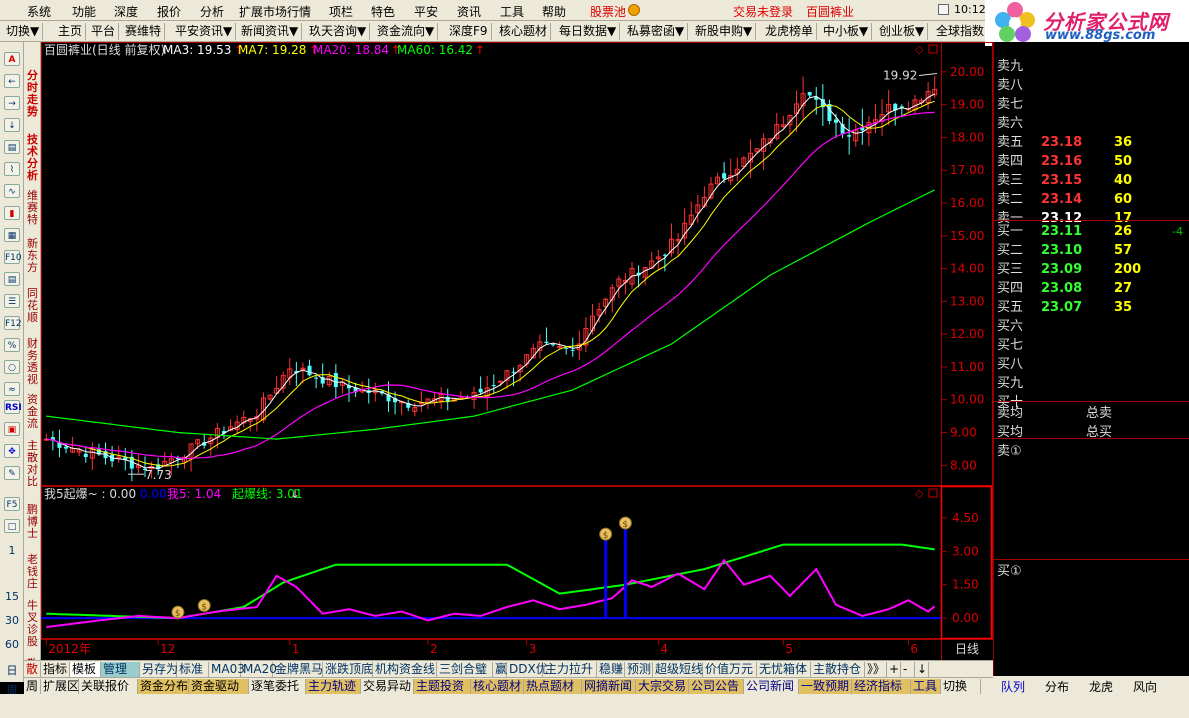 This screenshot has width=1189, height=718. What do you see at coordinates (32, 522) in the screenshot?
I see `vtab-8: 鹏博士` at bounding box center [32, 522].